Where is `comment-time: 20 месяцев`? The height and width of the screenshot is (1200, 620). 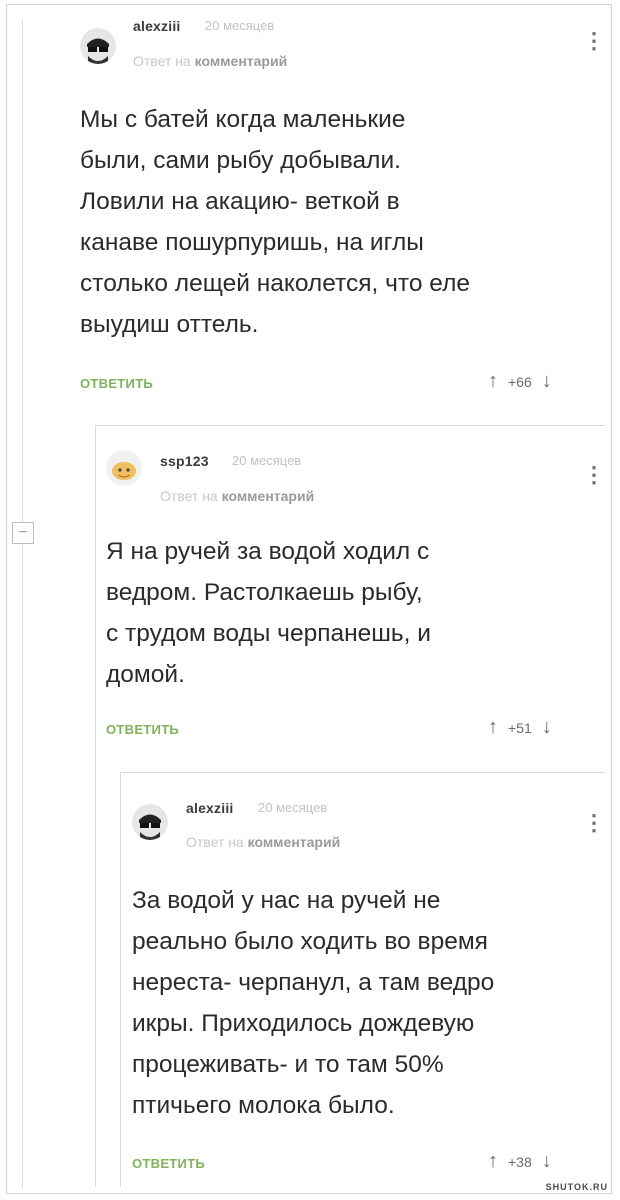 comment-time: 20 месяцев is located at coordinates (293, 807).